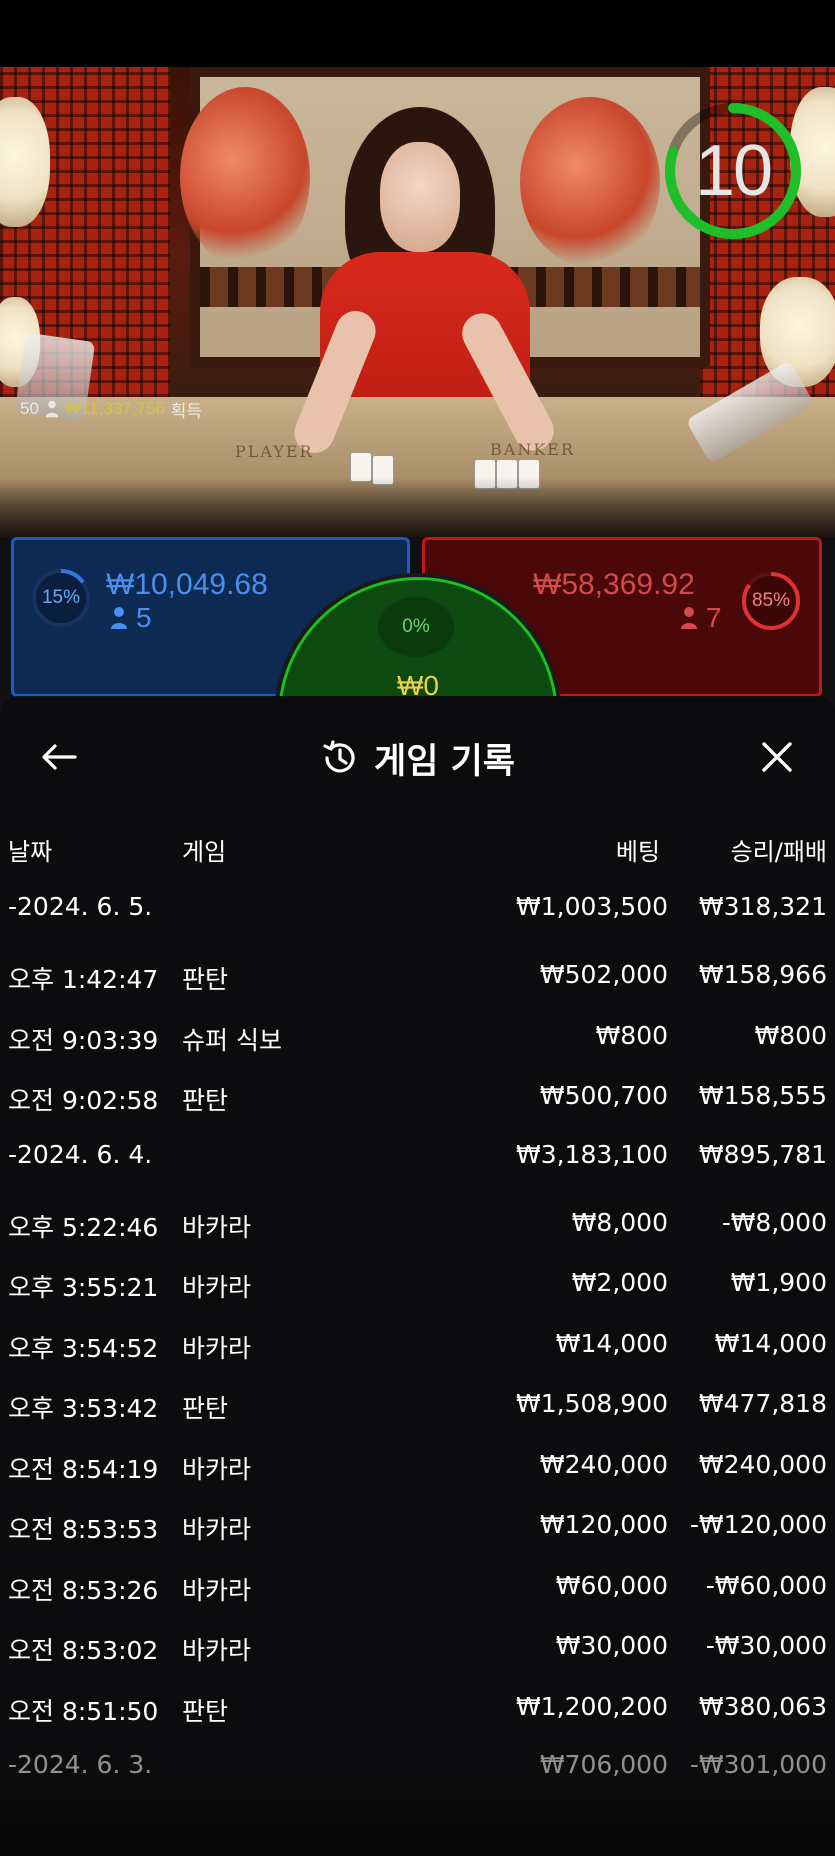 This screenshot has height=1856, width=835. What do you see at coordinates (417, 1528) in the screenshot?
I see `history-row: 오전 8:53:53 바카라 ₩120,000 -₩120,000` at bounding box center [417, 1528].